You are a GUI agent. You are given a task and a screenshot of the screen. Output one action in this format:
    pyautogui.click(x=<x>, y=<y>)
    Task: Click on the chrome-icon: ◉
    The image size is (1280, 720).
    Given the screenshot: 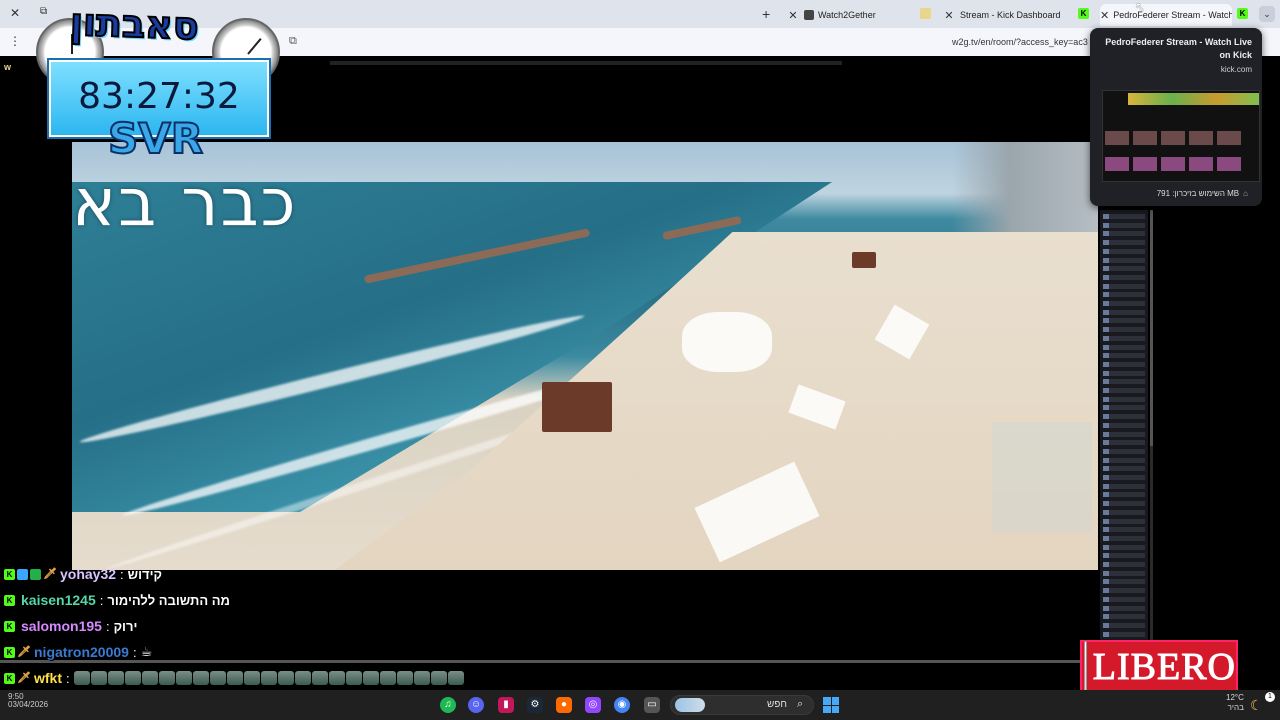 What is the action you would take?
    pyautogui.click(x=622, y=705)
    